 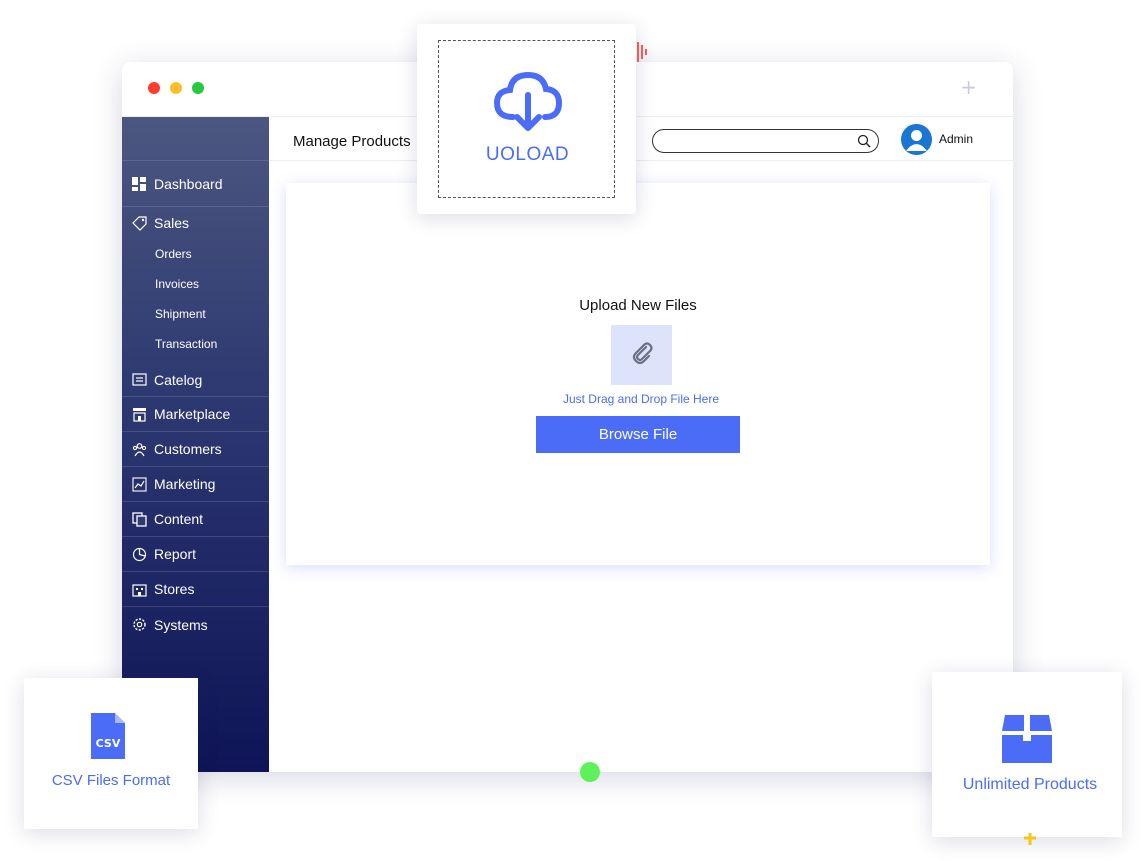 What do you see at coordinates (638, 434) in the screenshot?
I see `browse-file-button: Browse File` at bounding box center [638, 434].